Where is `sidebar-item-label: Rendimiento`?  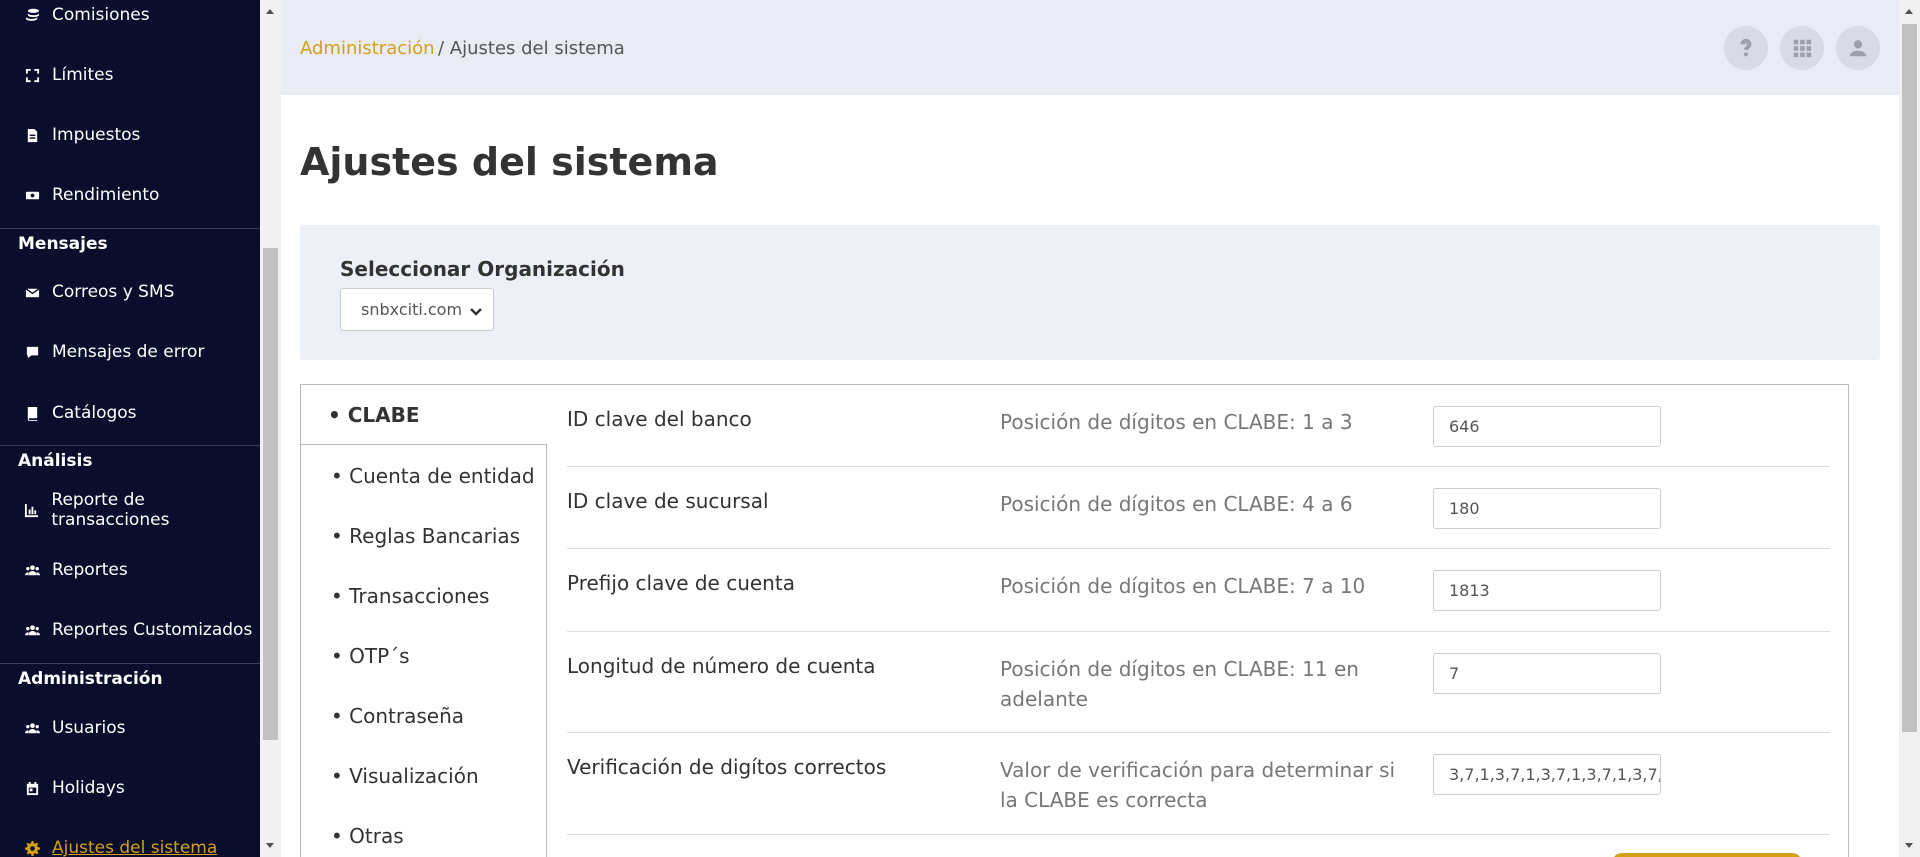 sidebar-item-label: Rendimiento is located at coordinates (106, 195).